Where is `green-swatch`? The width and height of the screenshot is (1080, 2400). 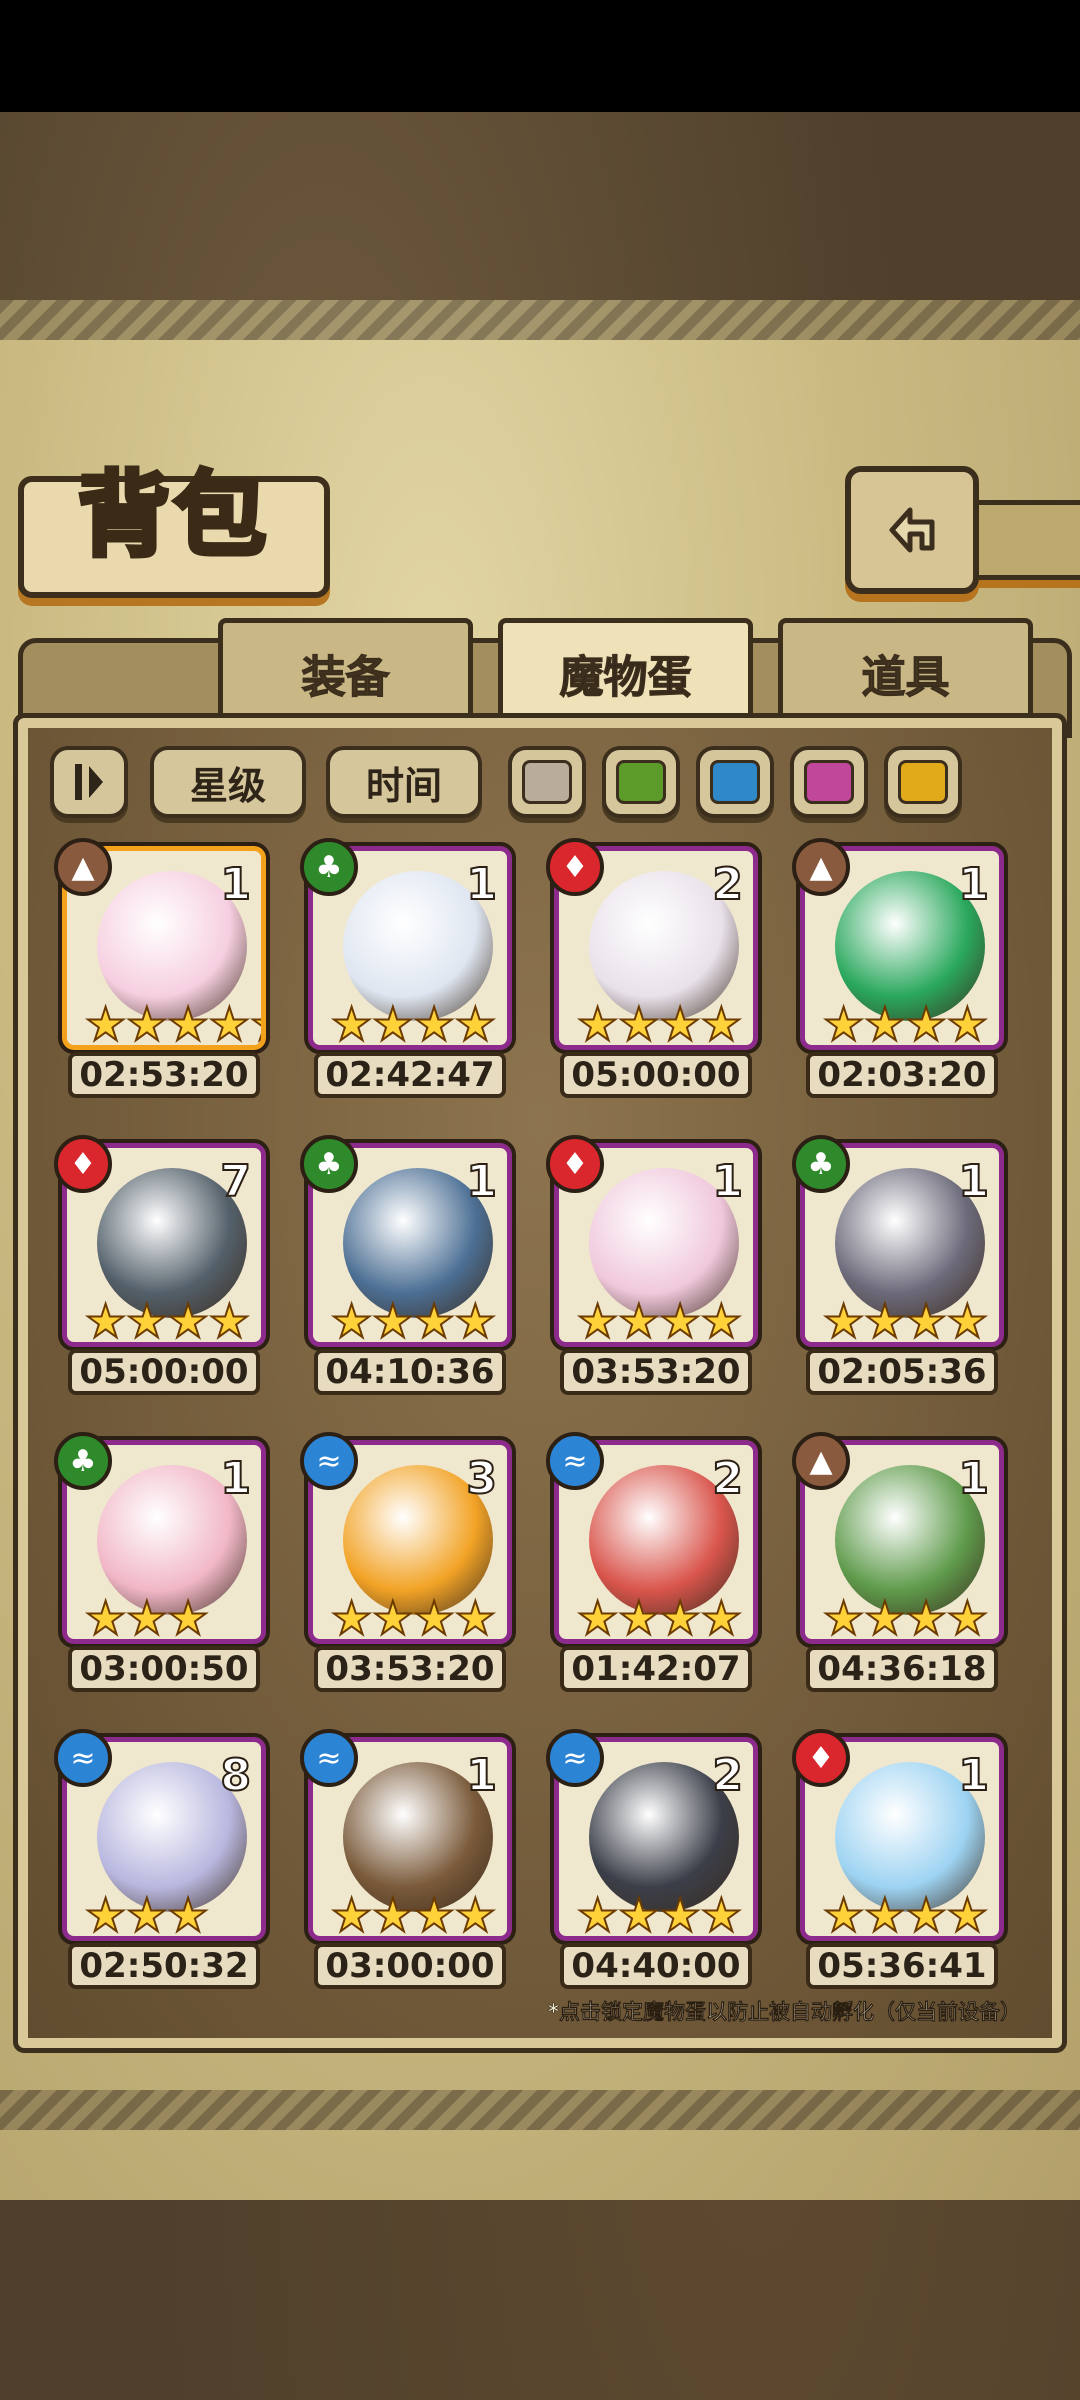 green-swatch is located at coordinates (641, 782).